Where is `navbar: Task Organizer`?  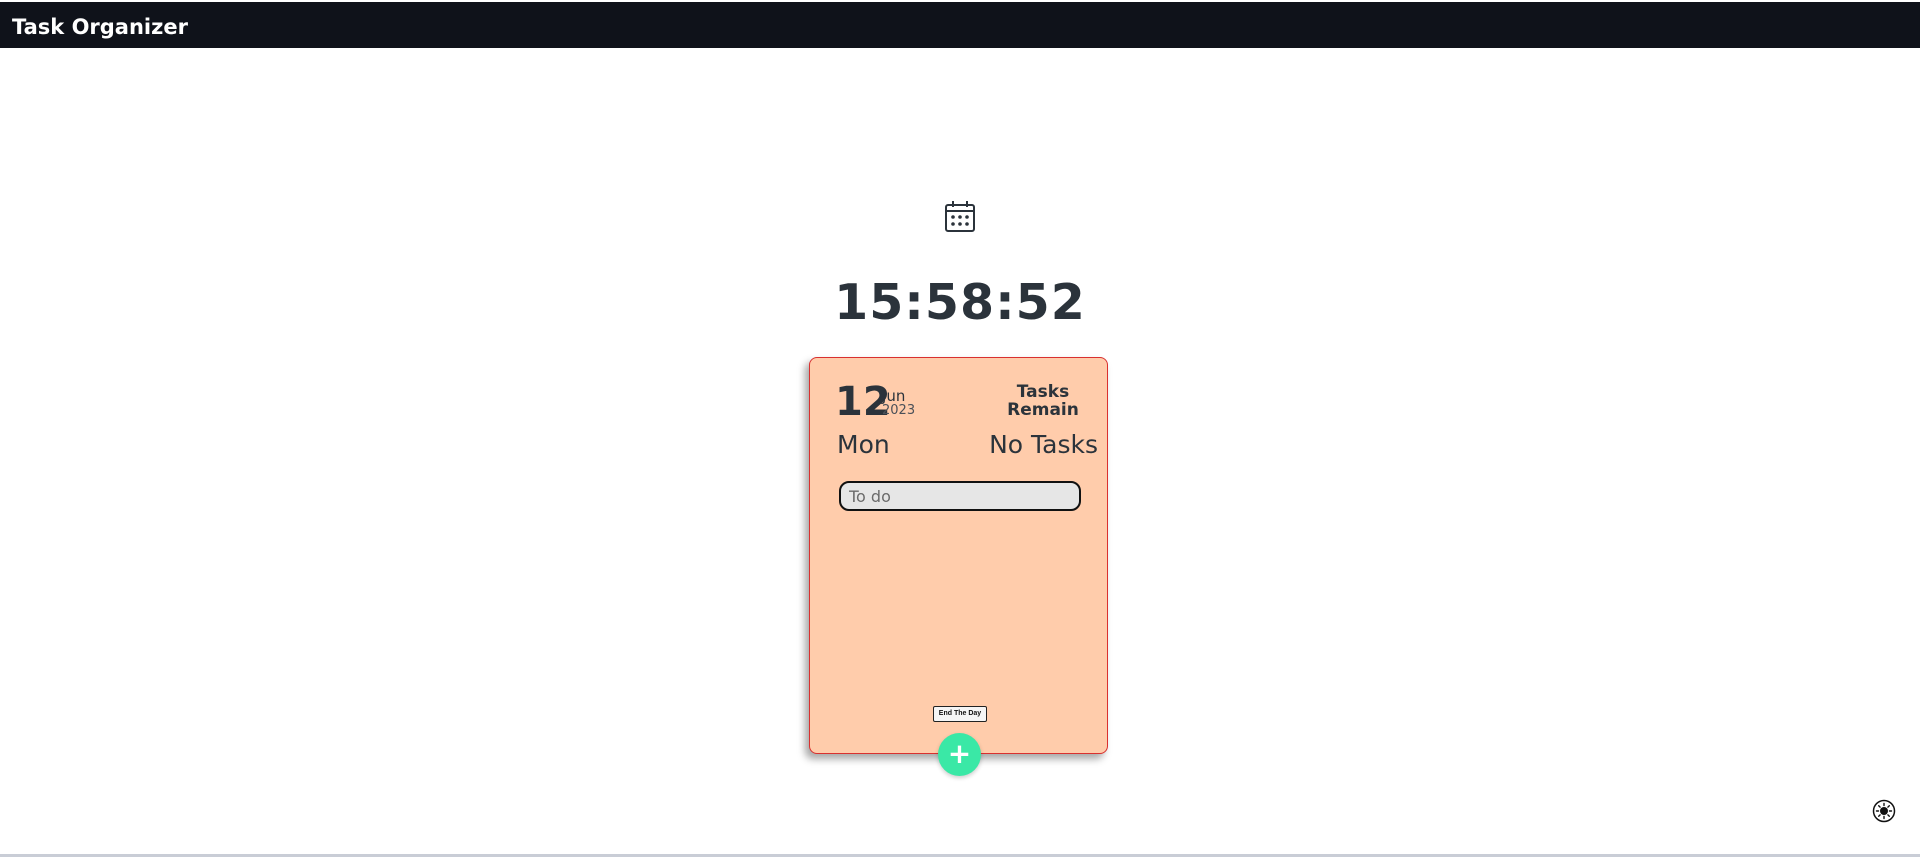
navbar: Task Organizer is located at coordinates (960, 25).